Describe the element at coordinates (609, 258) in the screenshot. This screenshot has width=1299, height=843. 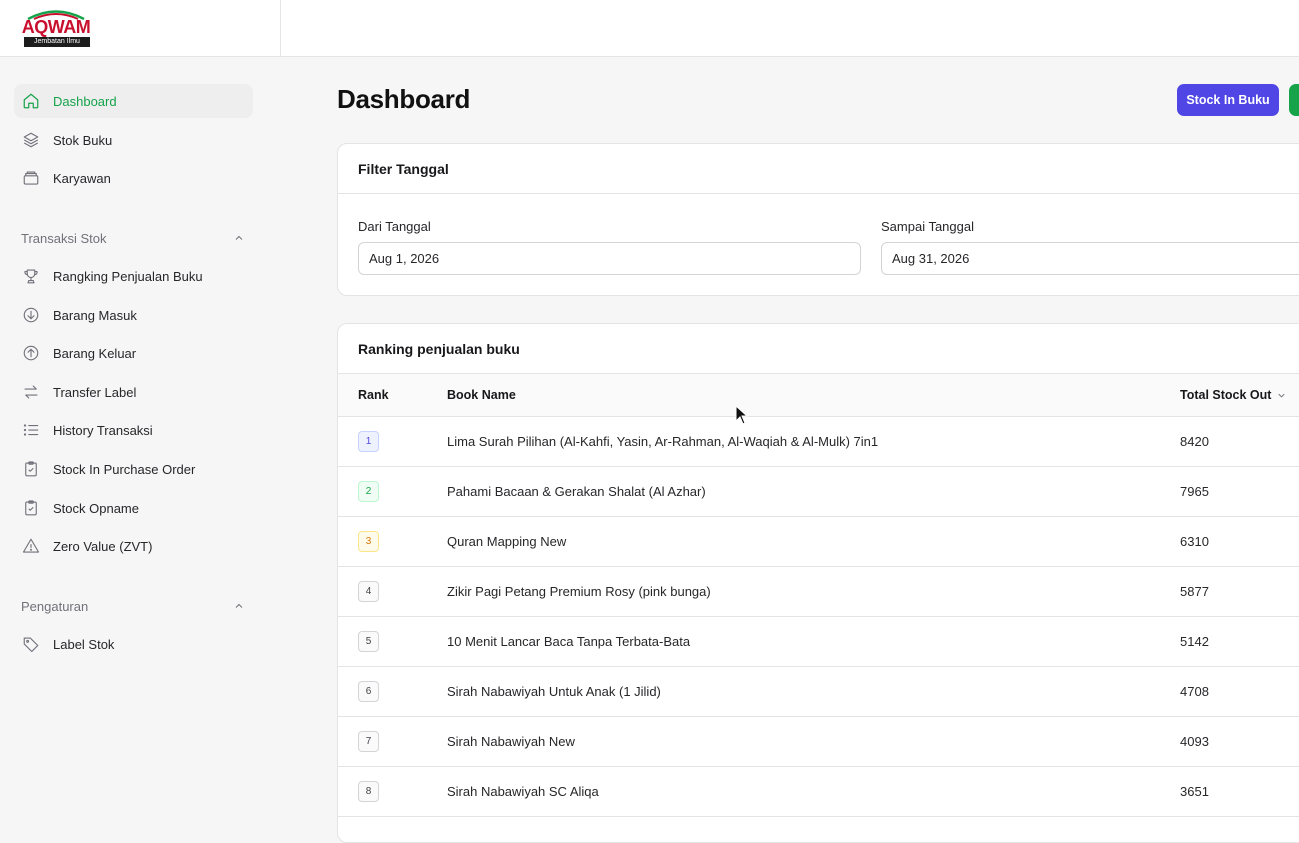
I see `from-date-input` at that location.